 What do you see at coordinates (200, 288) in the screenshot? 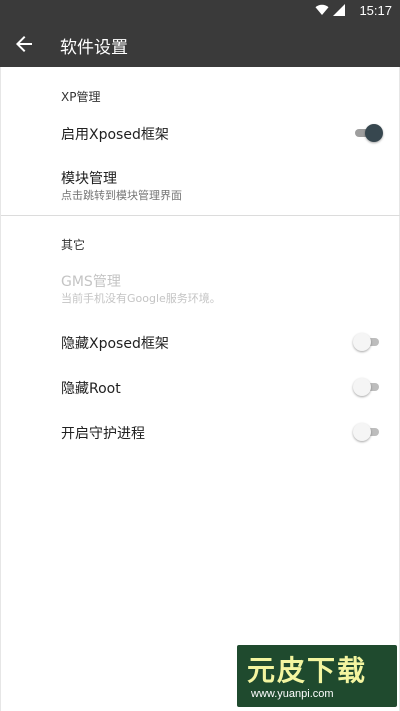
I see `setting-gms-management: GMS管理 当前手机没有Google服务环境。` at bounding box center [200, 288].